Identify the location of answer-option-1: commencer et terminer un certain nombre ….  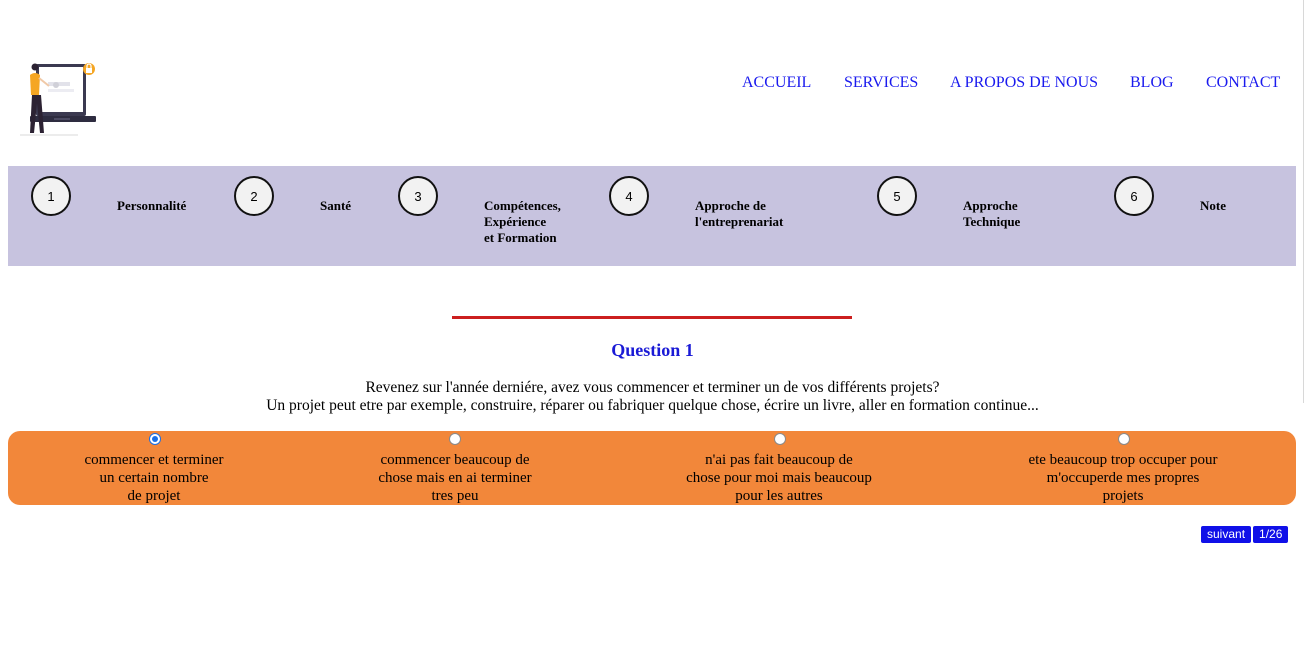
(154, 468).